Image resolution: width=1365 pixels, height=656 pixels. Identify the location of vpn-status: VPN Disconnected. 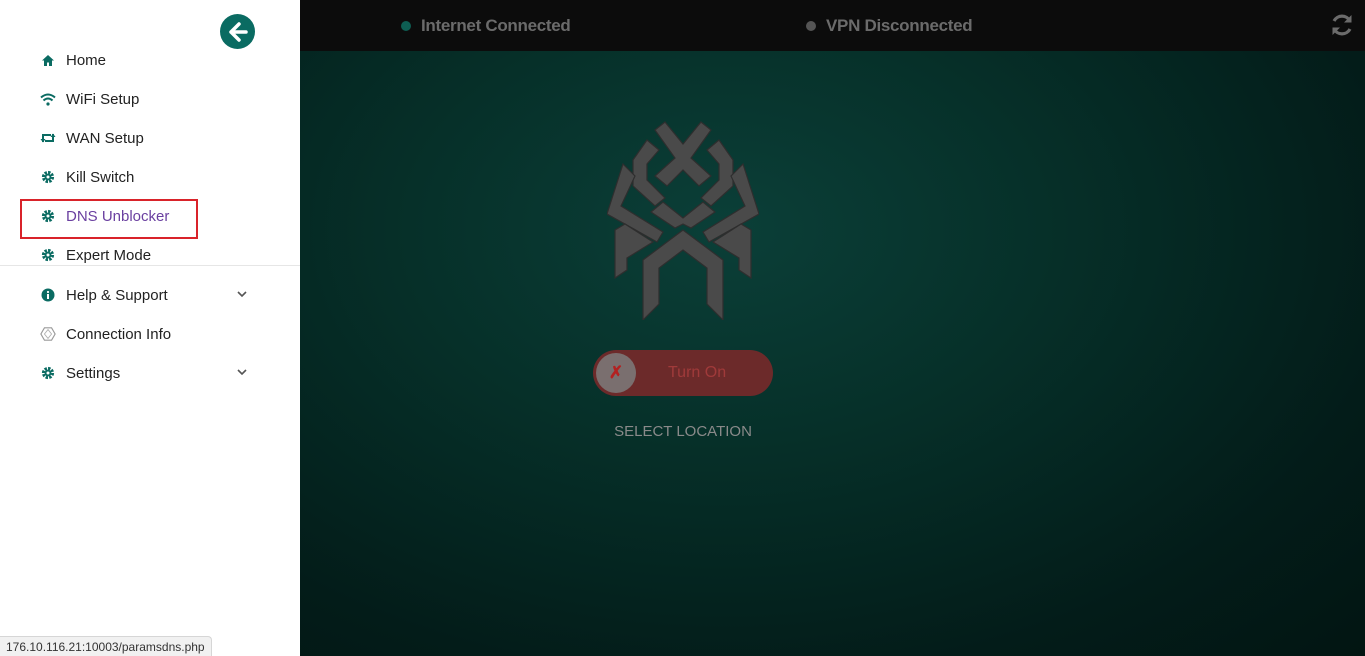
(889, 26).